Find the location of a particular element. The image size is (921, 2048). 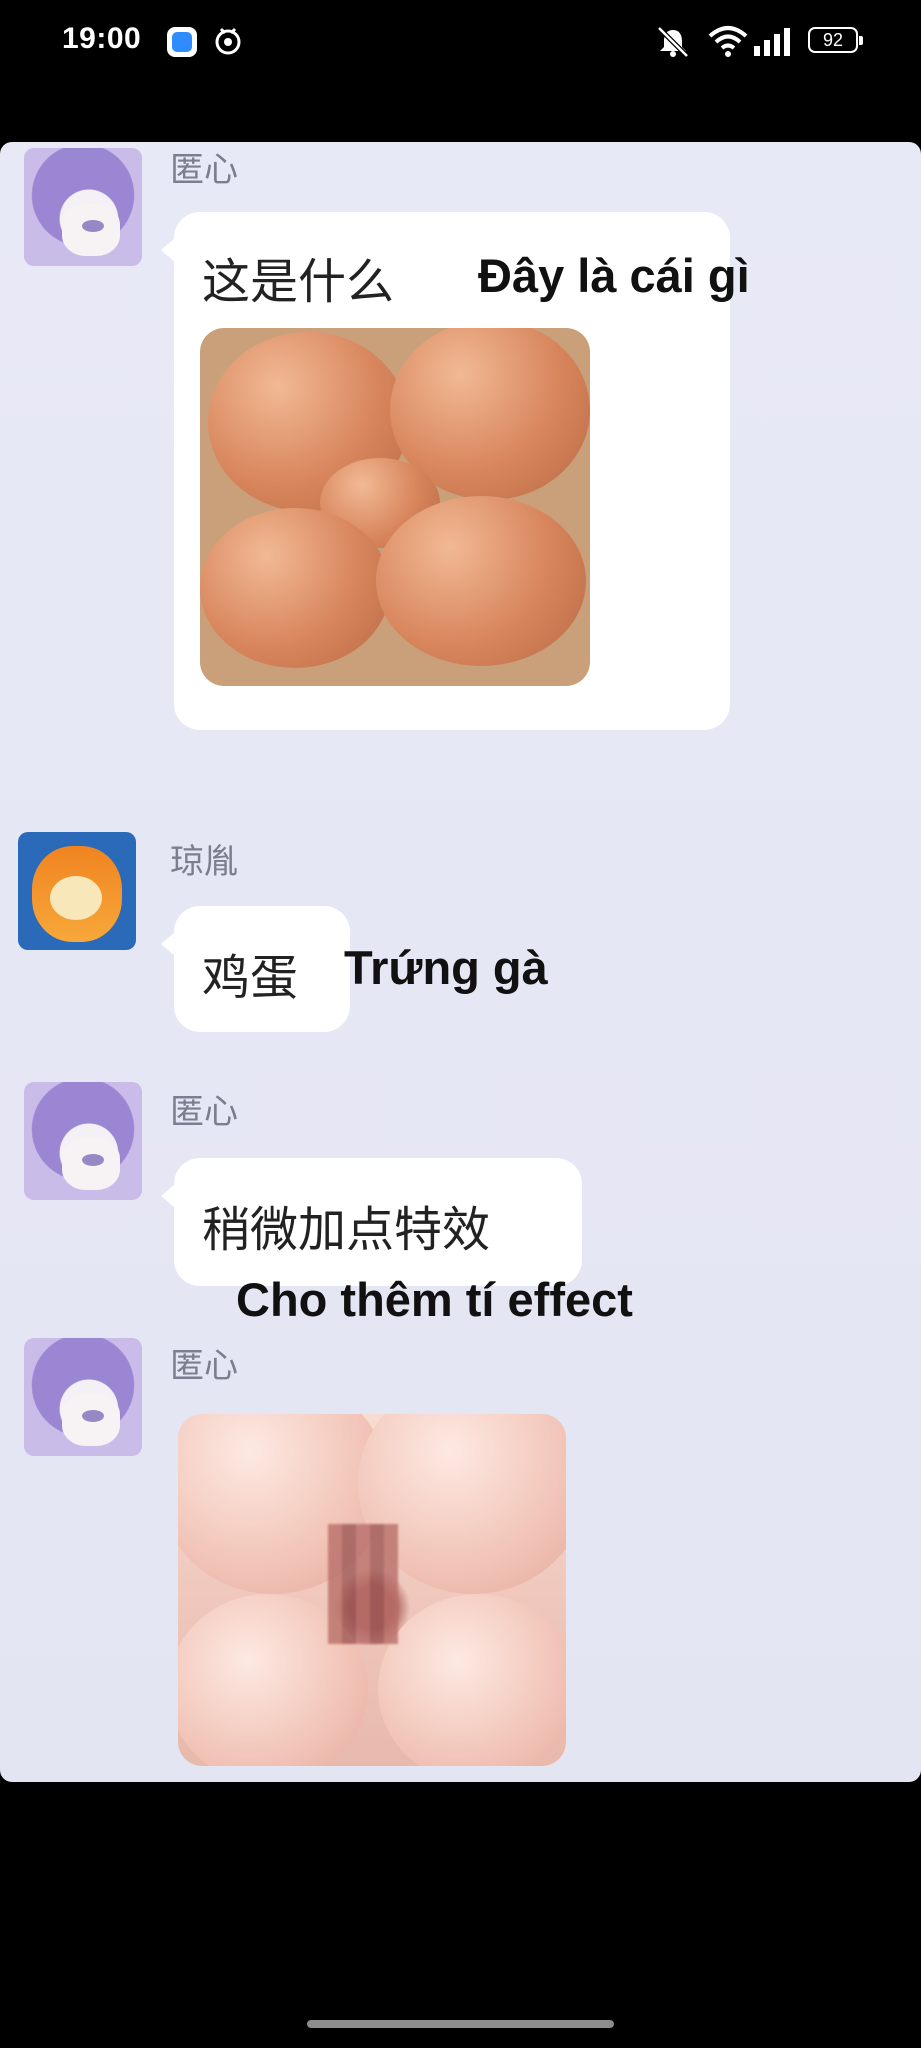

message-text: 这是什么 is located at coordinates (298, 282).